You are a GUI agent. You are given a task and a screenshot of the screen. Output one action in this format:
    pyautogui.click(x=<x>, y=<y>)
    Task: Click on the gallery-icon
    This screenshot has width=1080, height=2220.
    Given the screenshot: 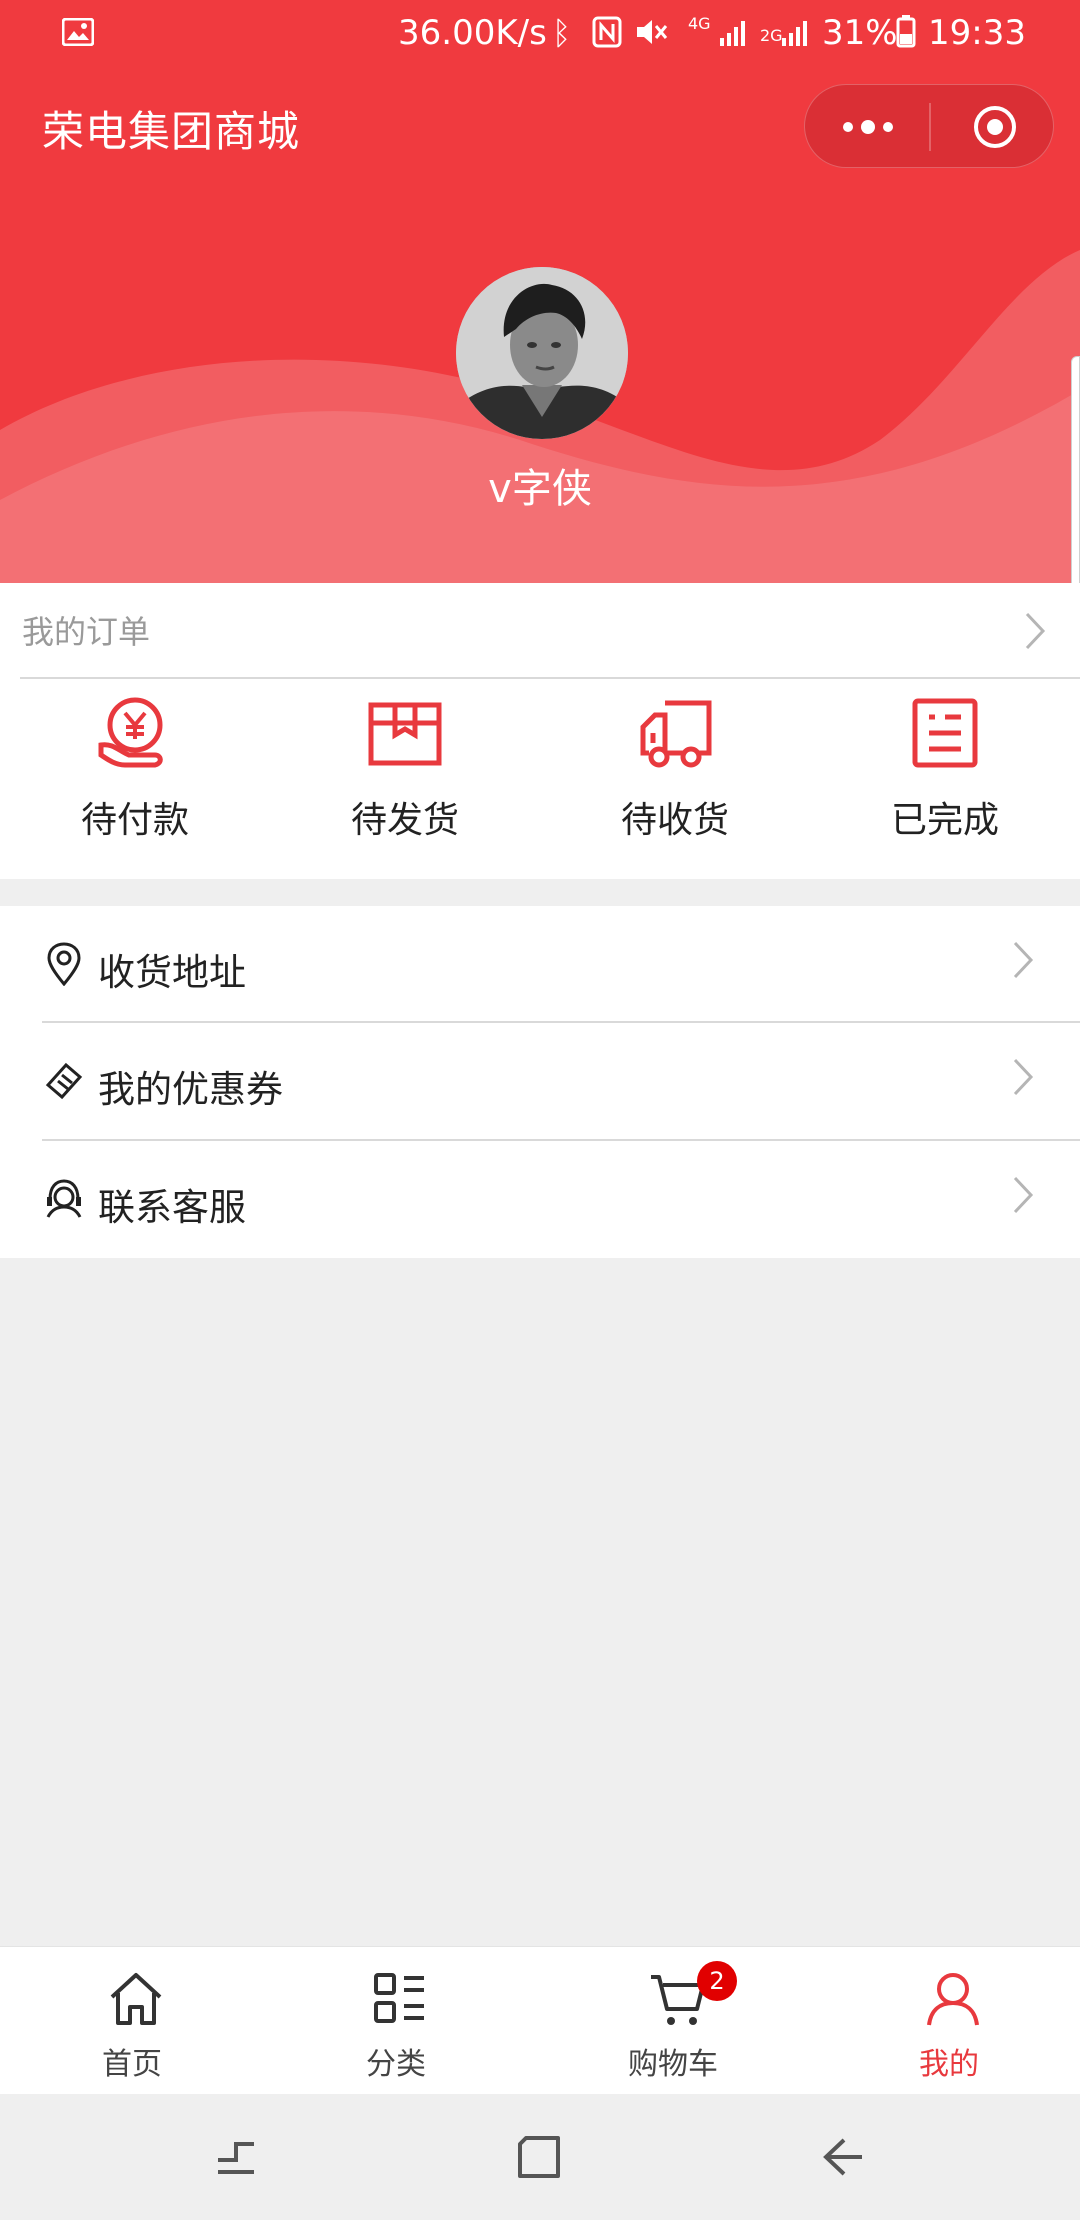 What is the action you would take?
    pyautogui.click(x=78, y=32)
    